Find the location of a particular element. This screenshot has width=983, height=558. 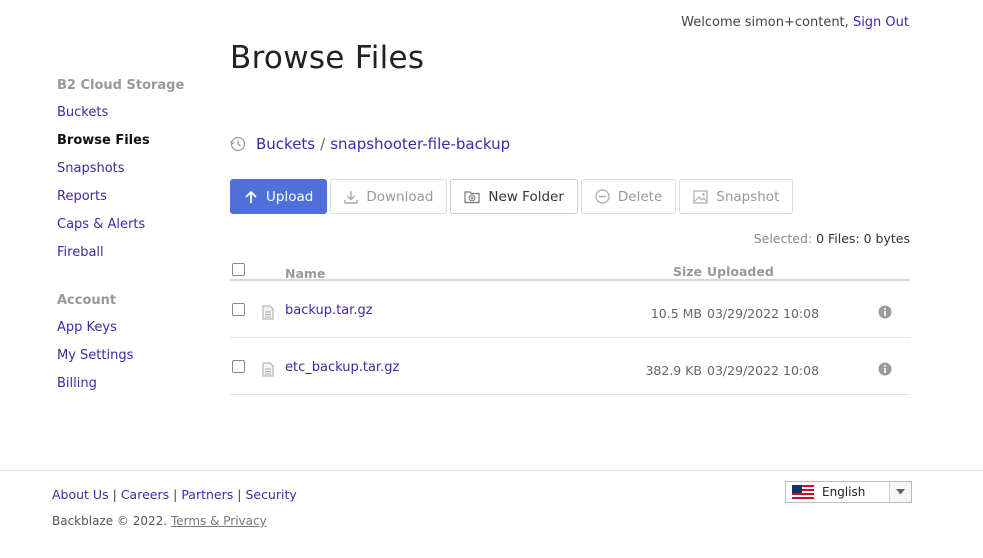

history-icon is located at coordinates (238, 144).